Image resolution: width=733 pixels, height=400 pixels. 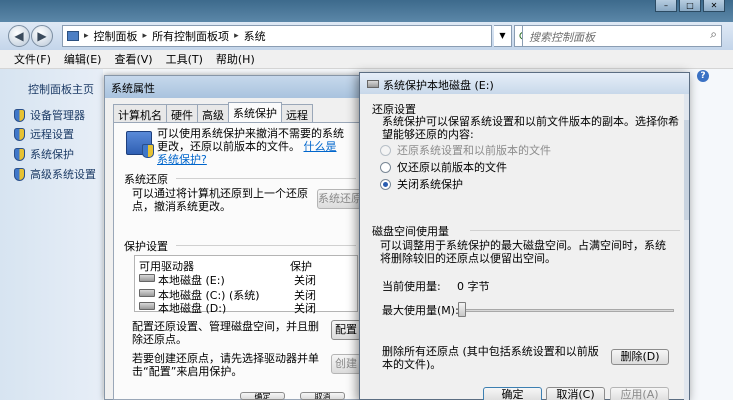 What do you see at coordinates (473, 286) in the screenshot?
I see `current-usage-value: 0 字节` at bounding box center [473, 286].